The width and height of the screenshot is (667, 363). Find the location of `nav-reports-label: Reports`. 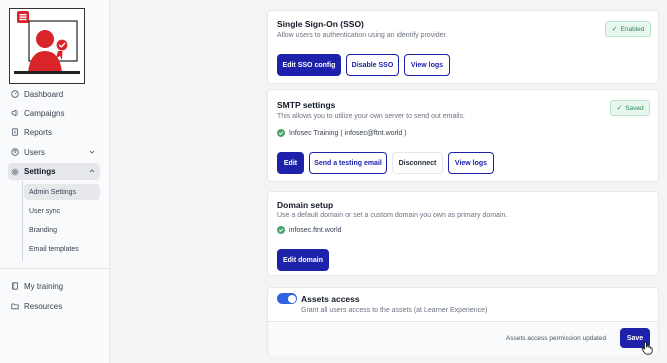

nav-reports-label: Reports is located at coordinates (38, 132).